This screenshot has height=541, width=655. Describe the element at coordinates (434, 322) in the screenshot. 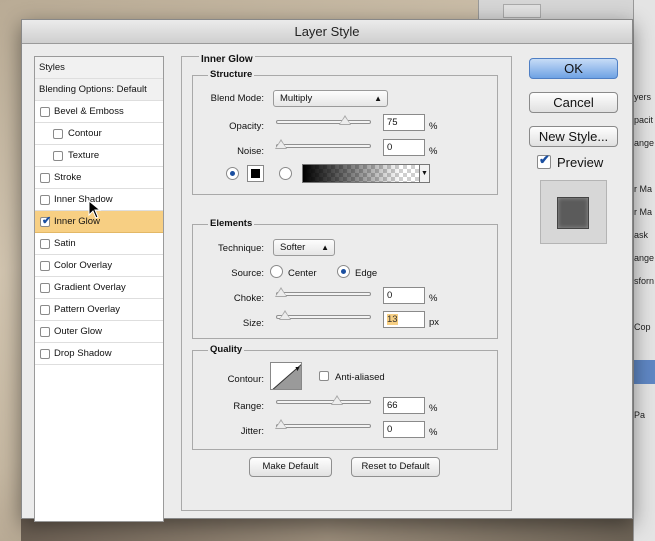

I see `size-unit: px` at that location.